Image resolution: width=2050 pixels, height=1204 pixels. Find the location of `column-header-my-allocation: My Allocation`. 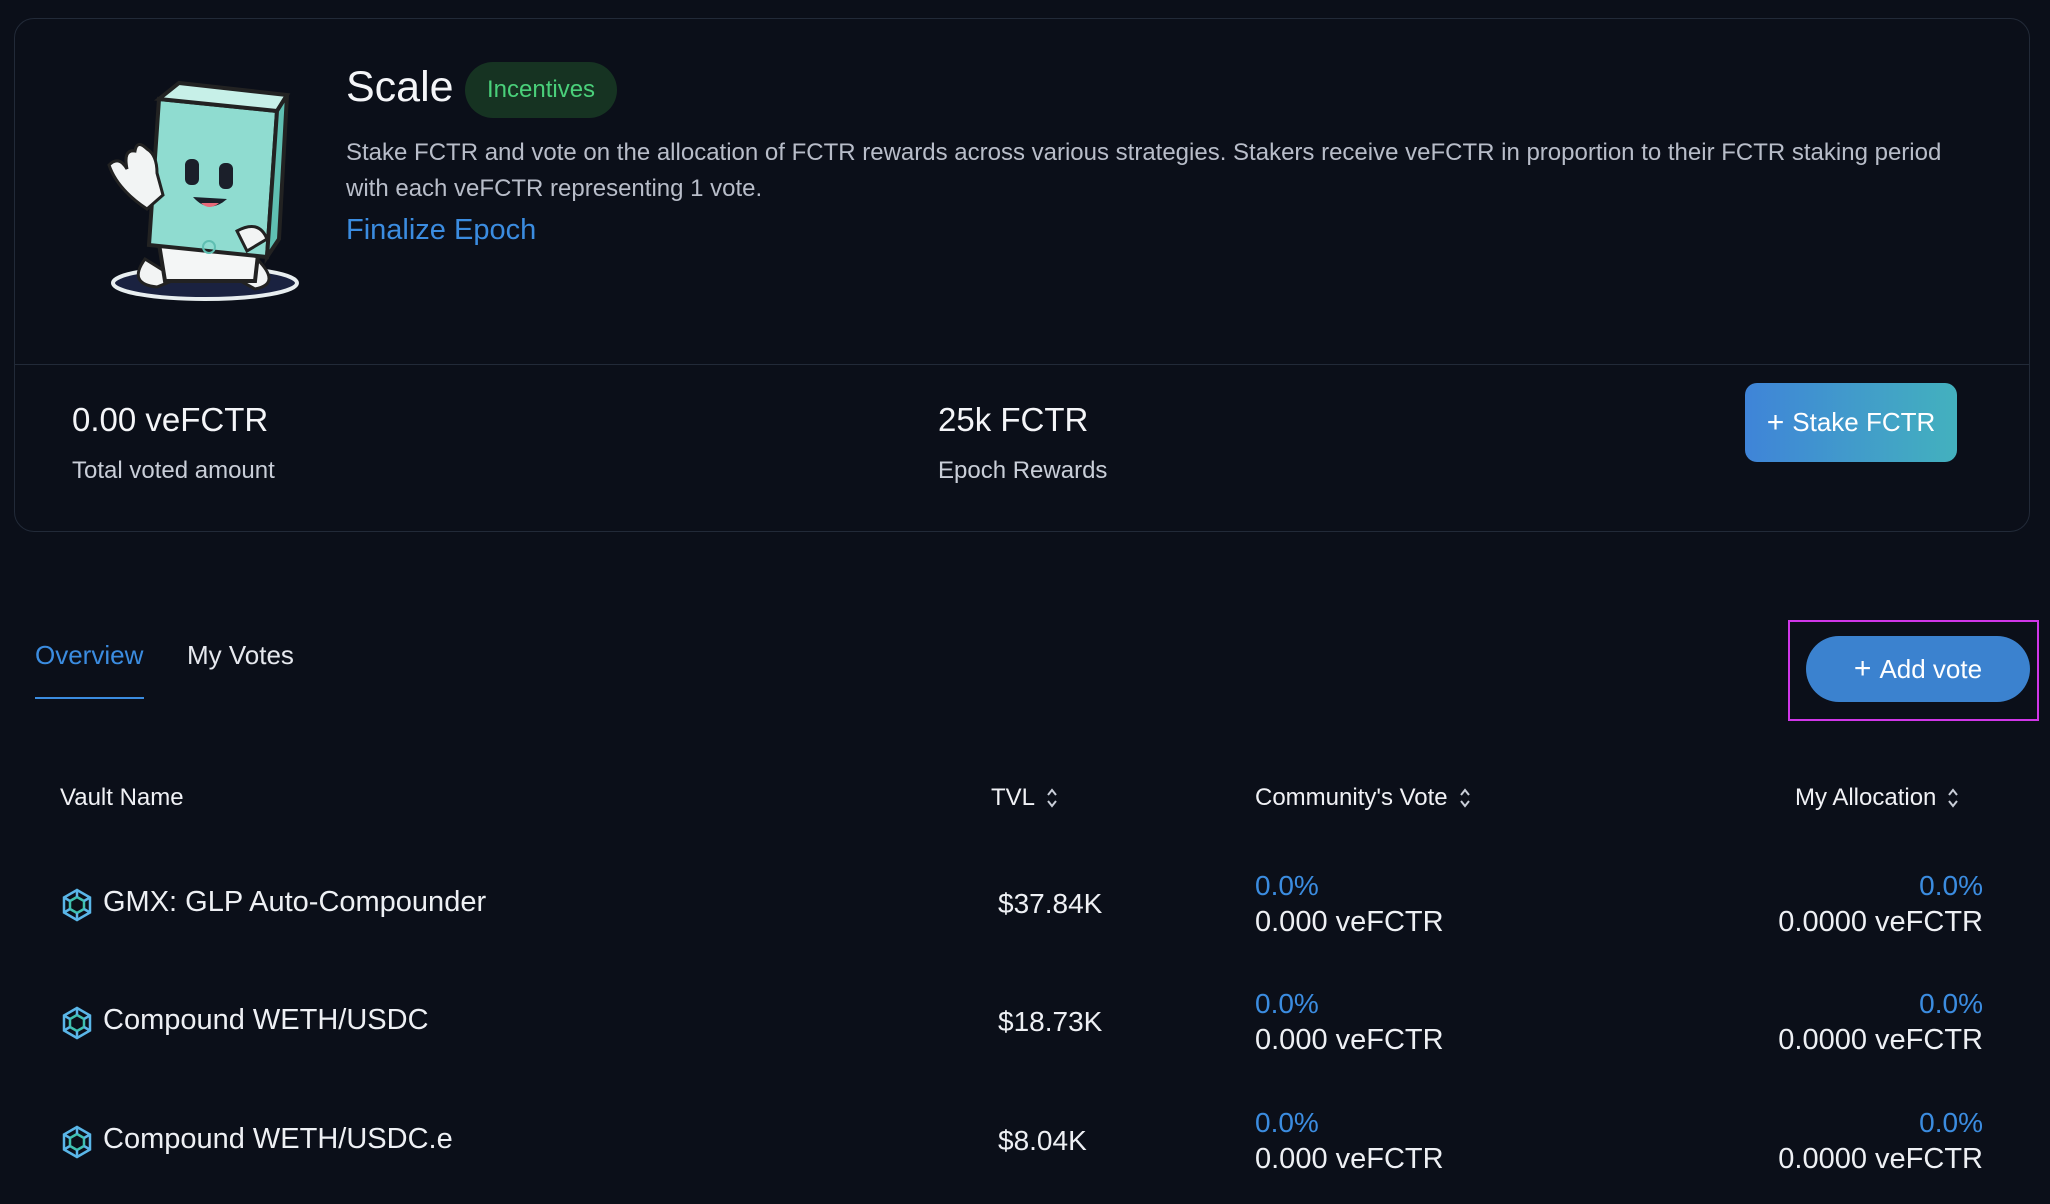

column-header-my-allocation: My Allocation is located at coordinates (1877, 798).